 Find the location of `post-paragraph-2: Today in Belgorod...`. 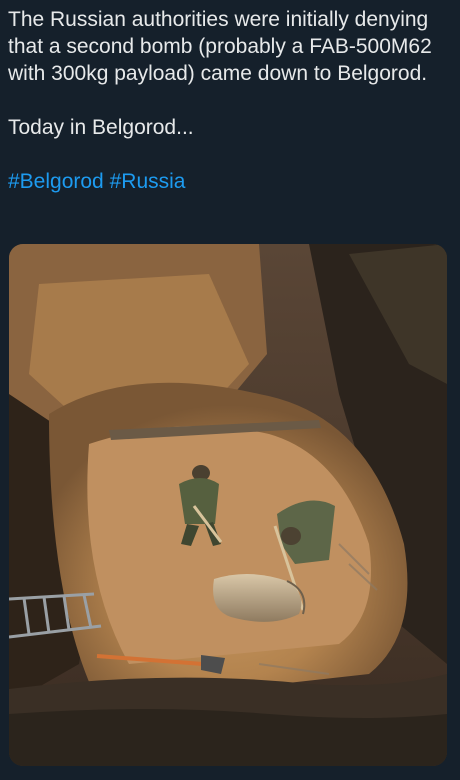

post-paragraph-2: Today in Belgorod... is located at coordinates (101, 127).